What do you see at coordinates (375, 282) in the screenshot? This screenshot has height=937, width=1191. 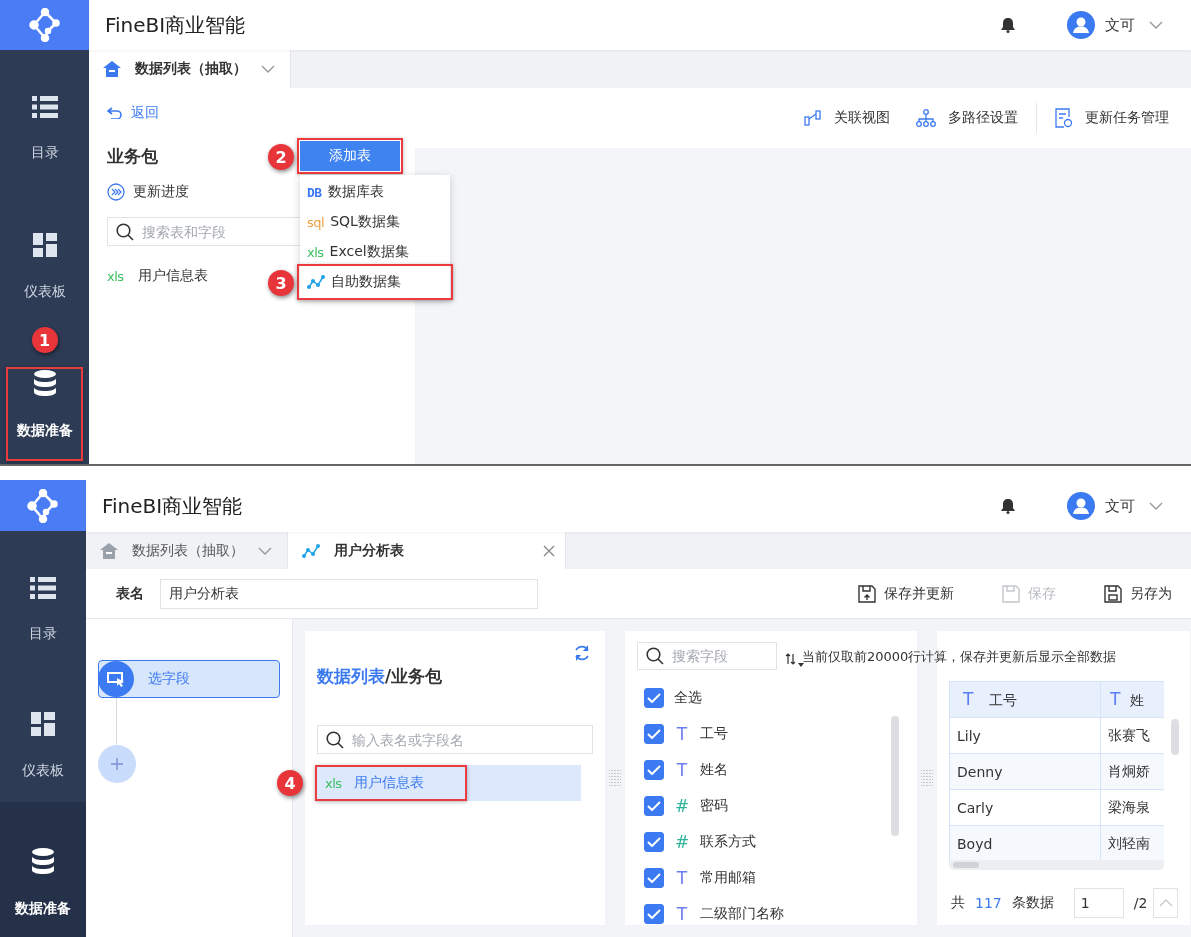 I see `menu-item: 自助数据集` at bounding box center [375, 282].